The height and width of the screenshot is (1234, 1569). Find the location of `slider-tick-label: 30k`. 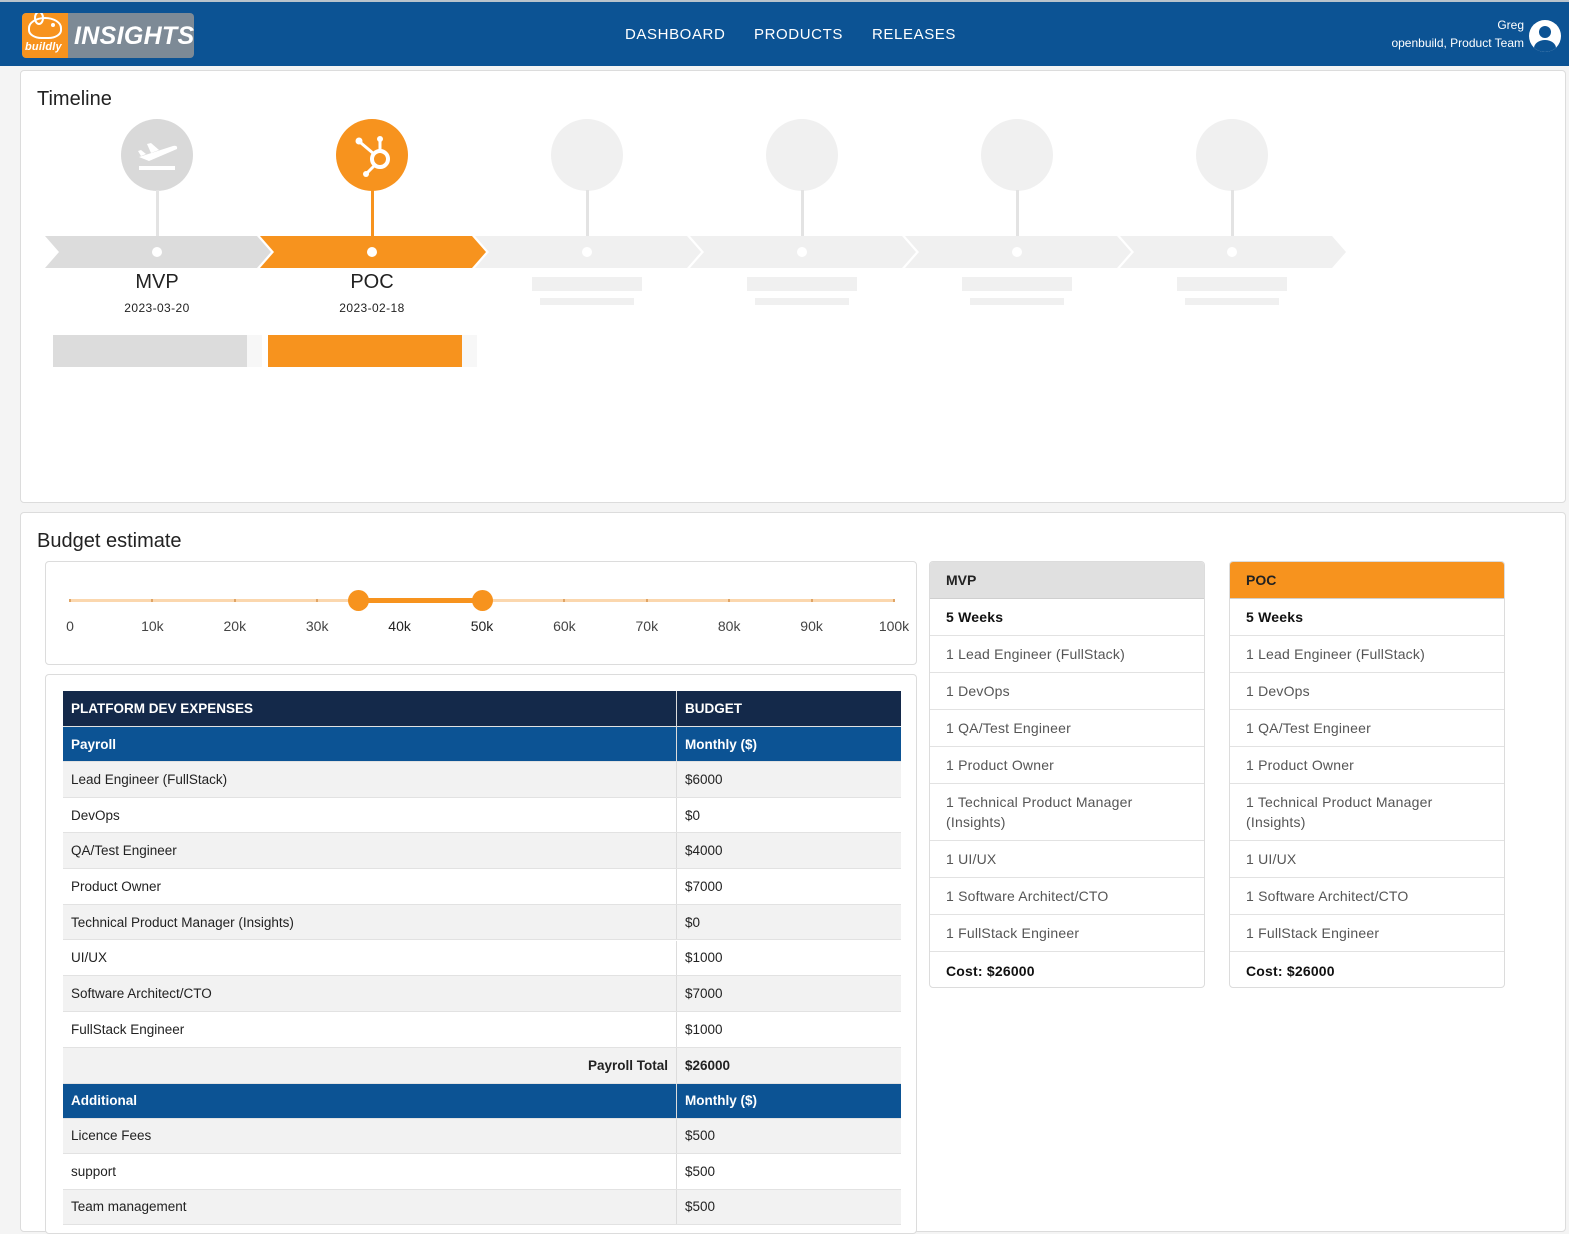

slider-tick-label: 30k is located at coordinates (317, 626).